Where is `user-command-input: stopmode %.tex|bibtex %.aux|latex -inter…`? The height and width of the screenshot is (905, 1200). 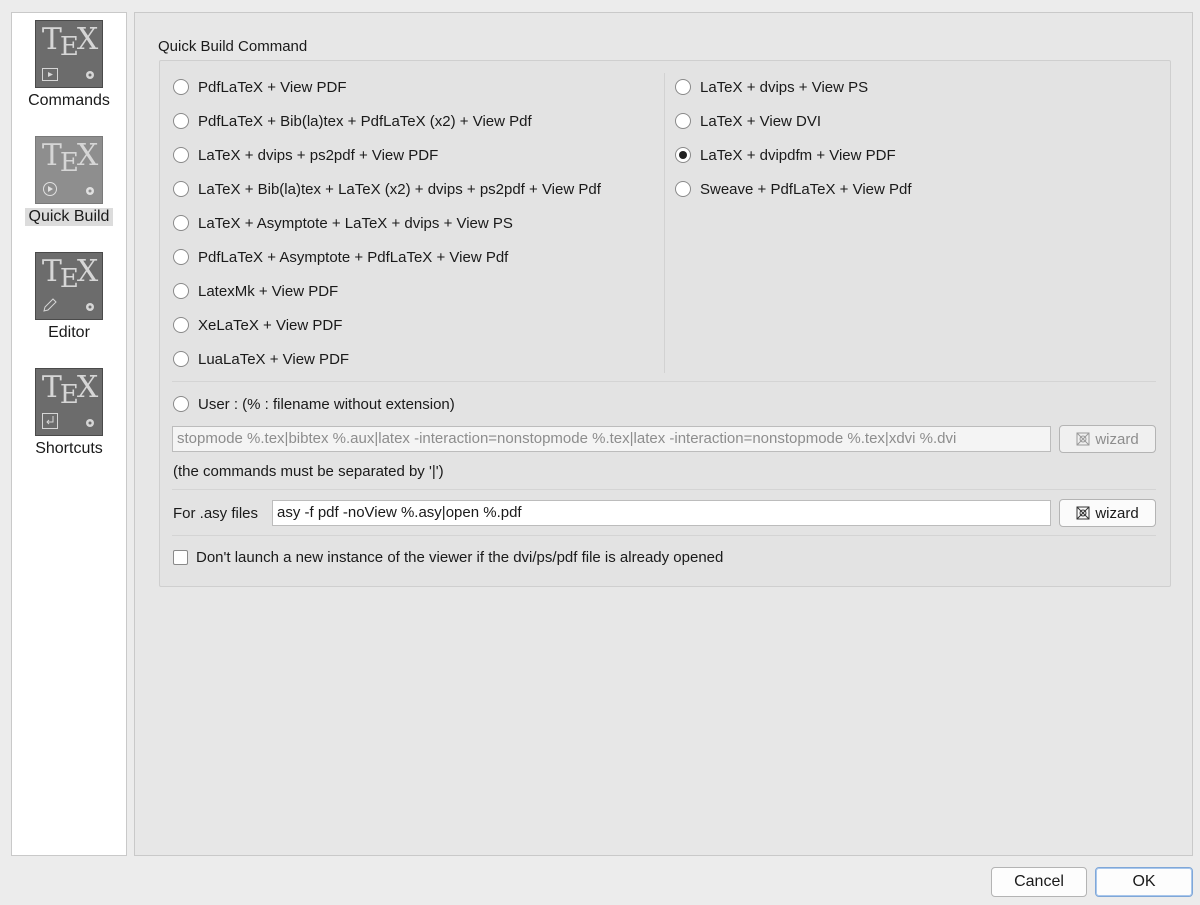
user-command-input: stopmode %.tex|bibtex %.aux|latex -inter… is located at coordinates (611, 439).